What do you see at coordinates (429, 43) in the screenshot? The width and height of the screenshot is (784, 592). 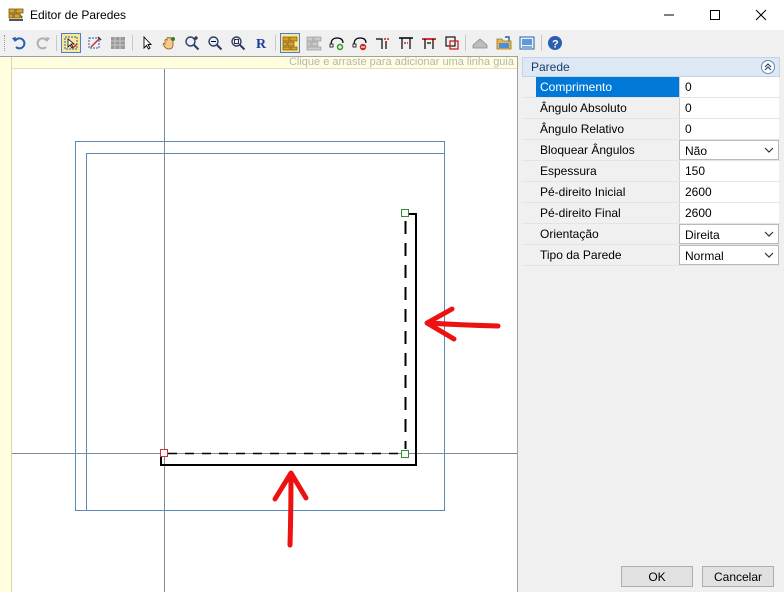 I see `align-center-button` at bounding box center [429, 43].